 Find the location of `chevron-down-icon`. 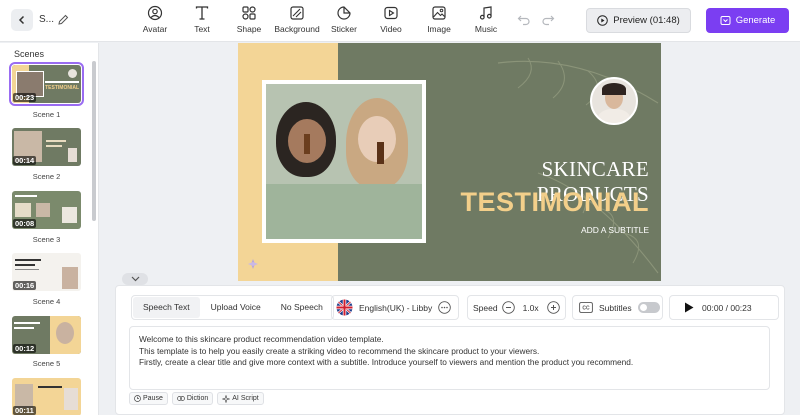

chevron-down-icon is located at coordinates (135, 279).